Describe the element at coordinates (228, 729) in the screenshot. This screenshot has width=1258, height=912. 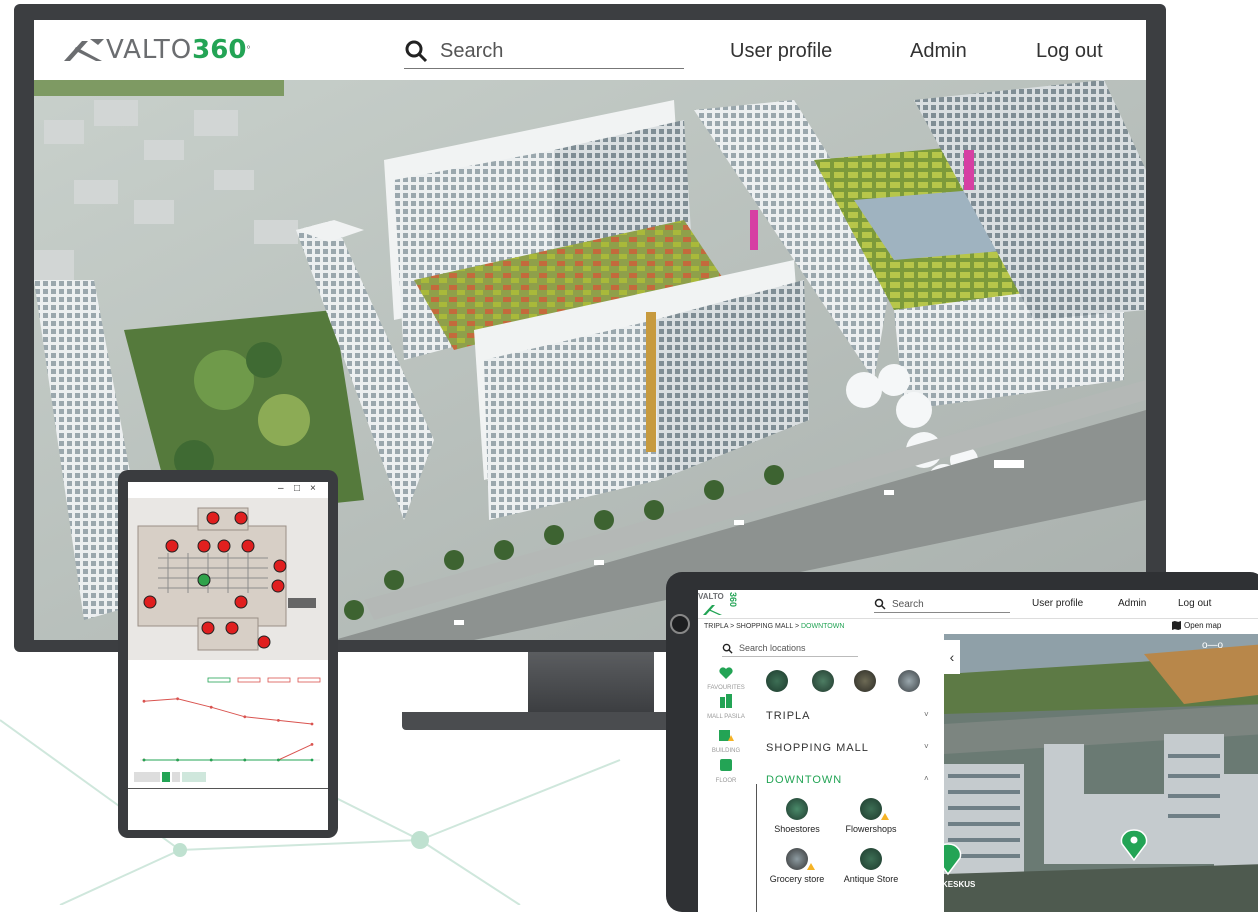
I see `chart-series` at that location.